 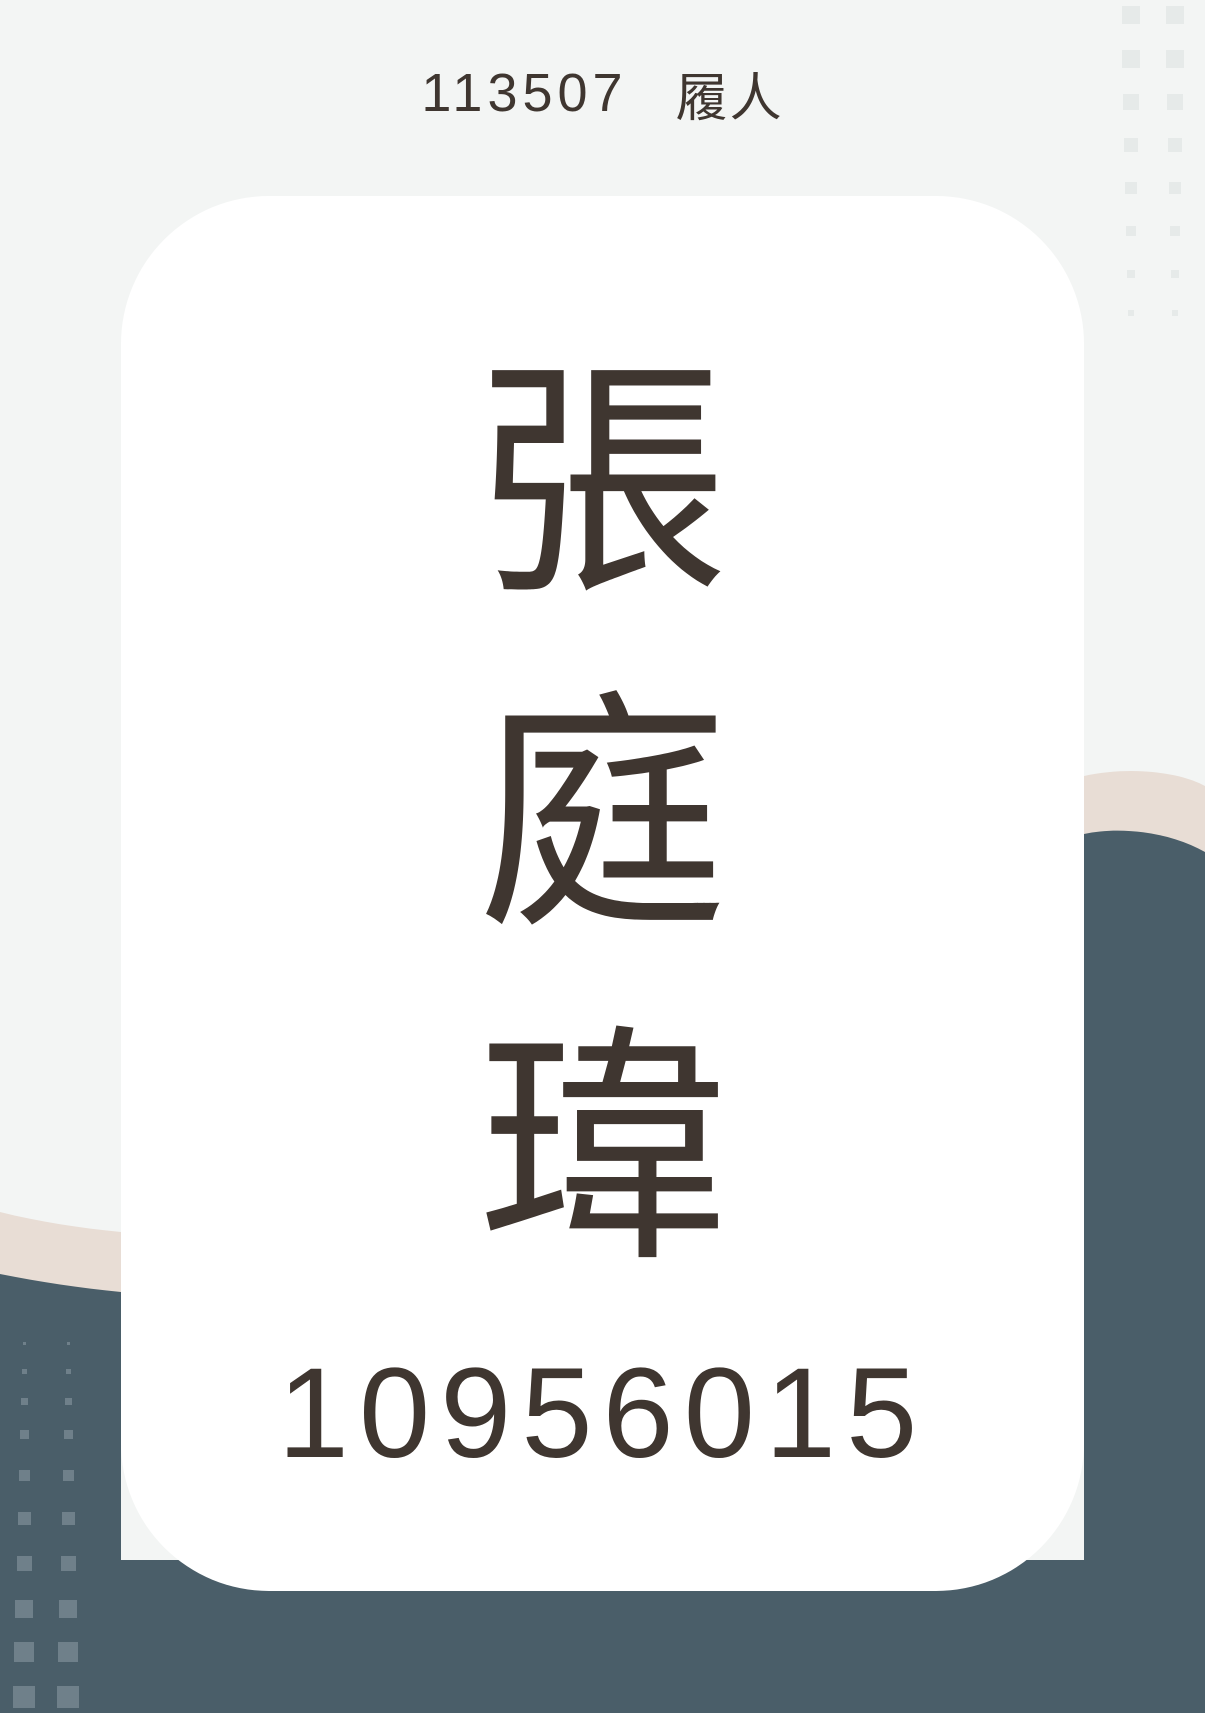 I want to click on name-char-2: 庭, so click(x=602, y=817).